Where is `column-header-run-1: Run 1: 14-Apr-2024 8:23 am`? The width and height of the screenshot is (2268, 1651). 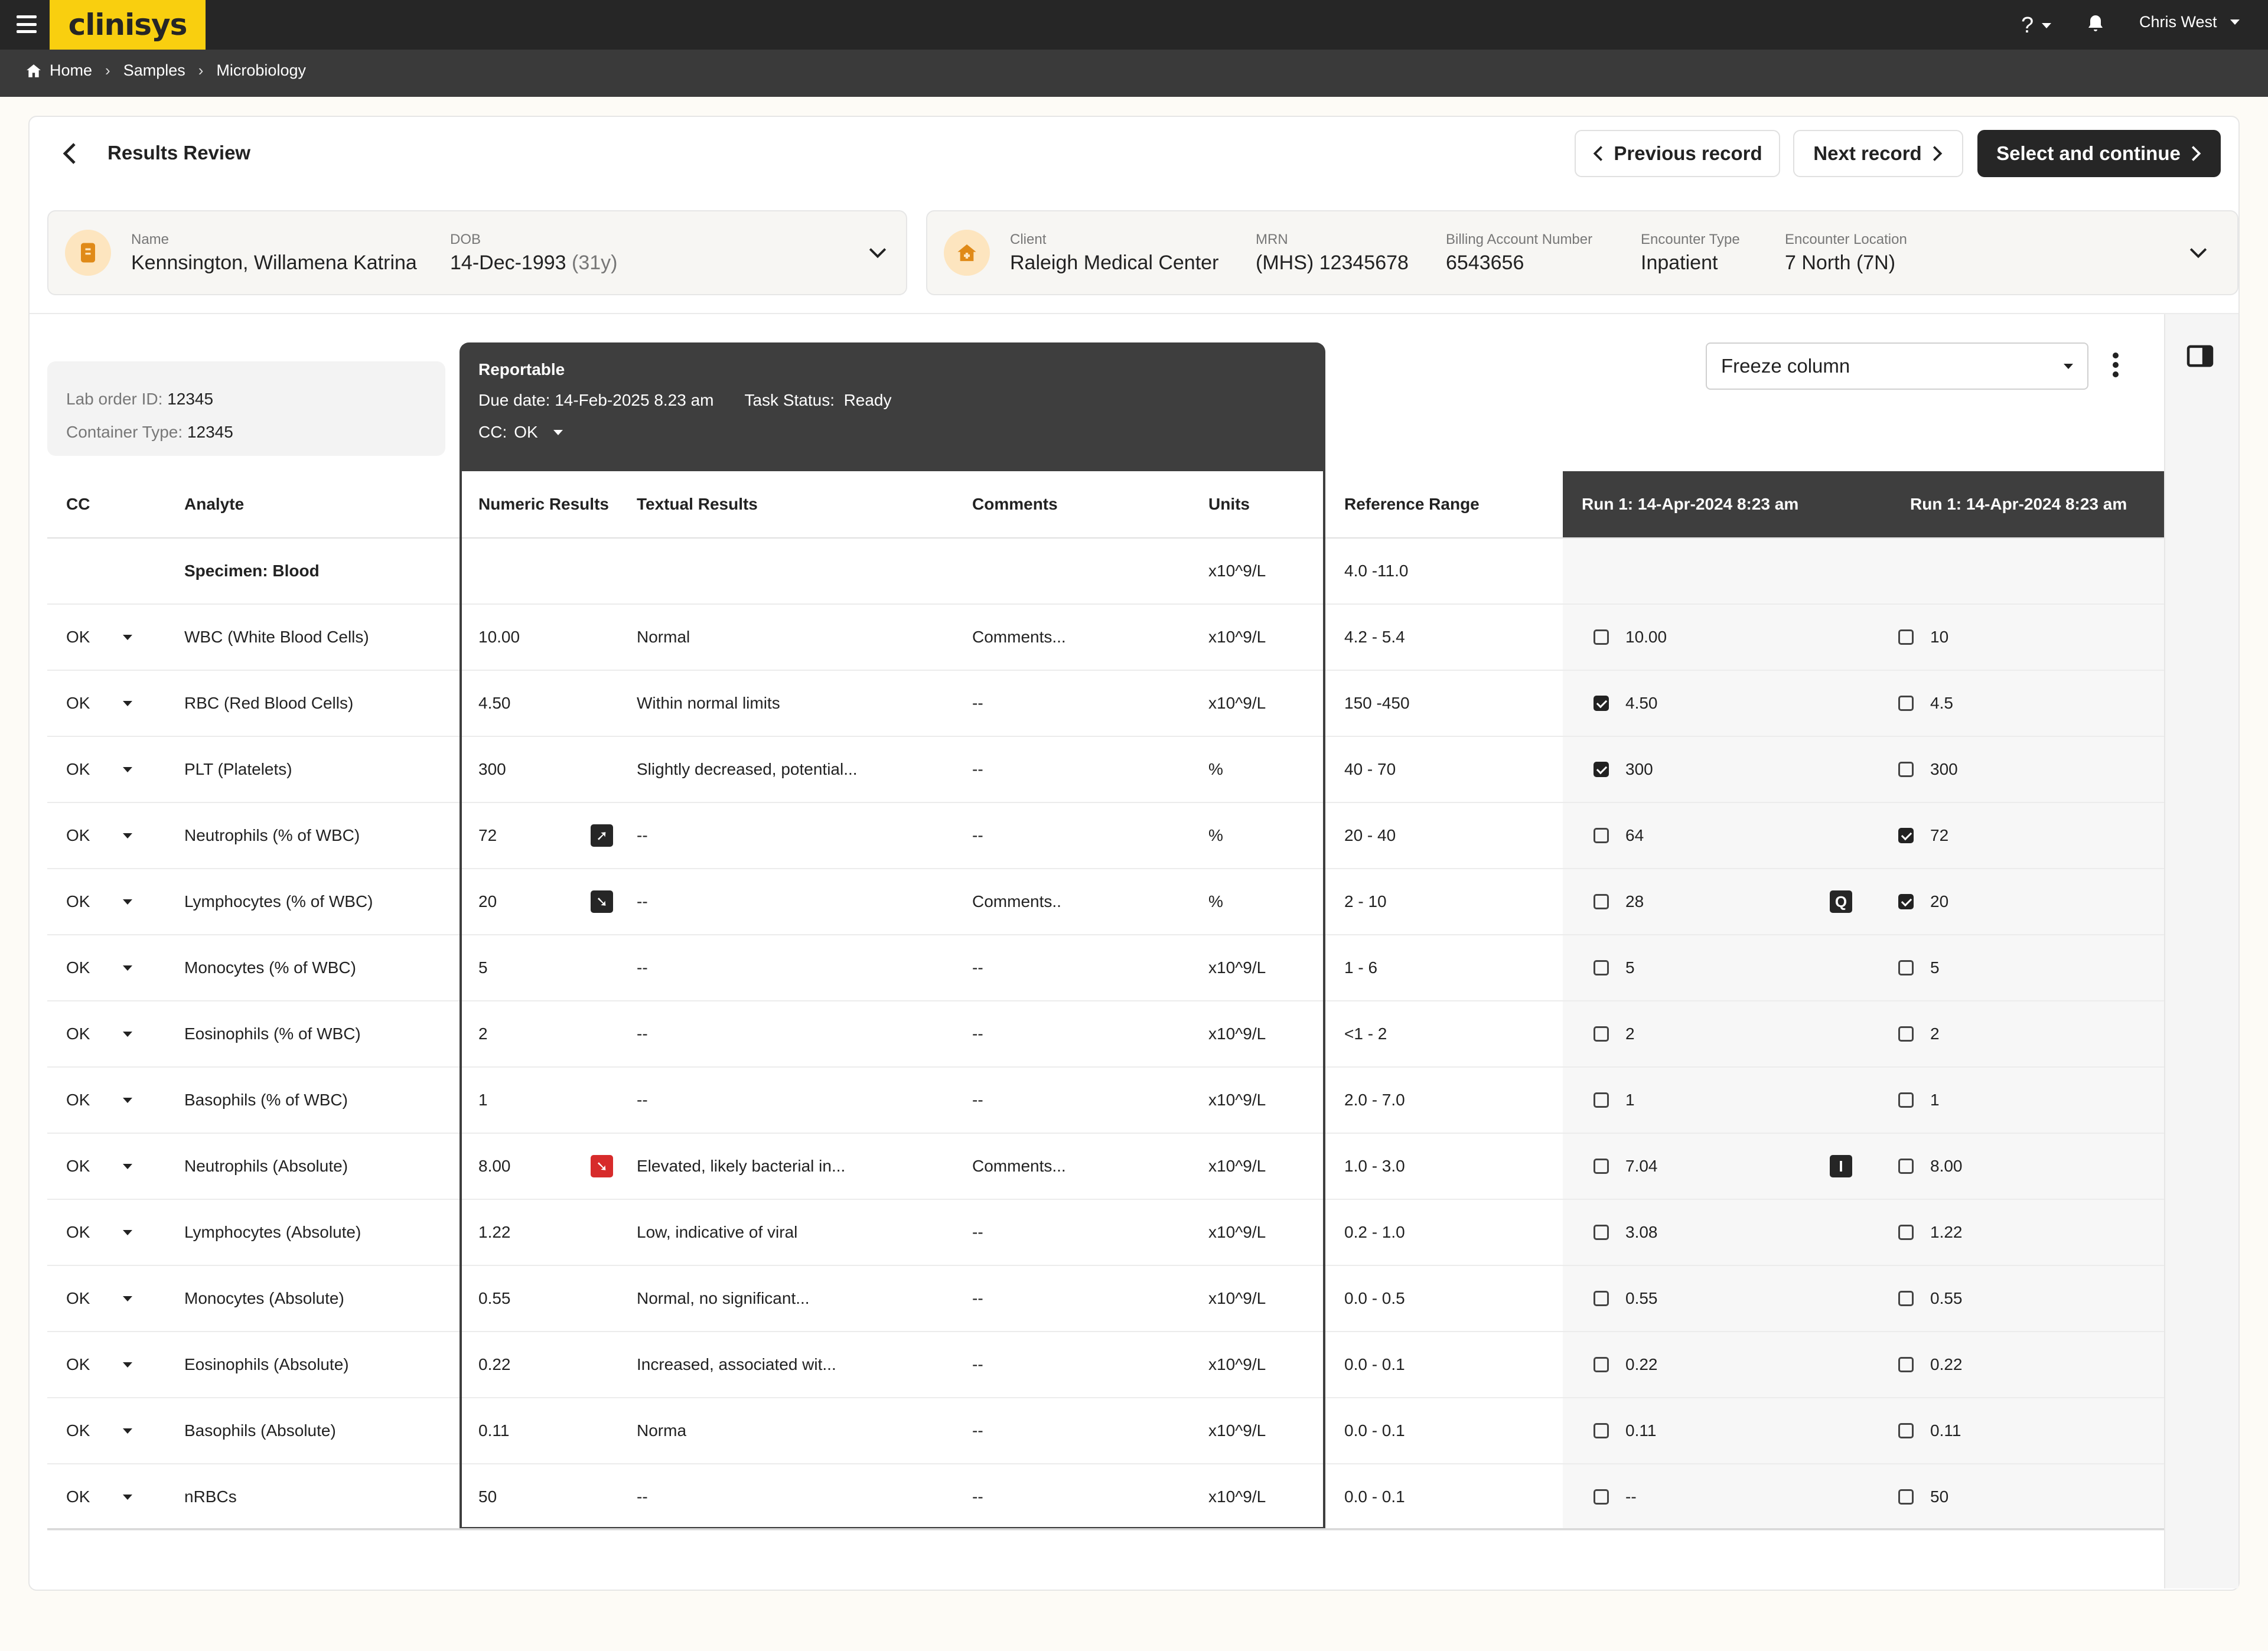
column-header-run-1: Run 1: 14-Apr-2024 8:23 am is located at coordinates (1730, 505).